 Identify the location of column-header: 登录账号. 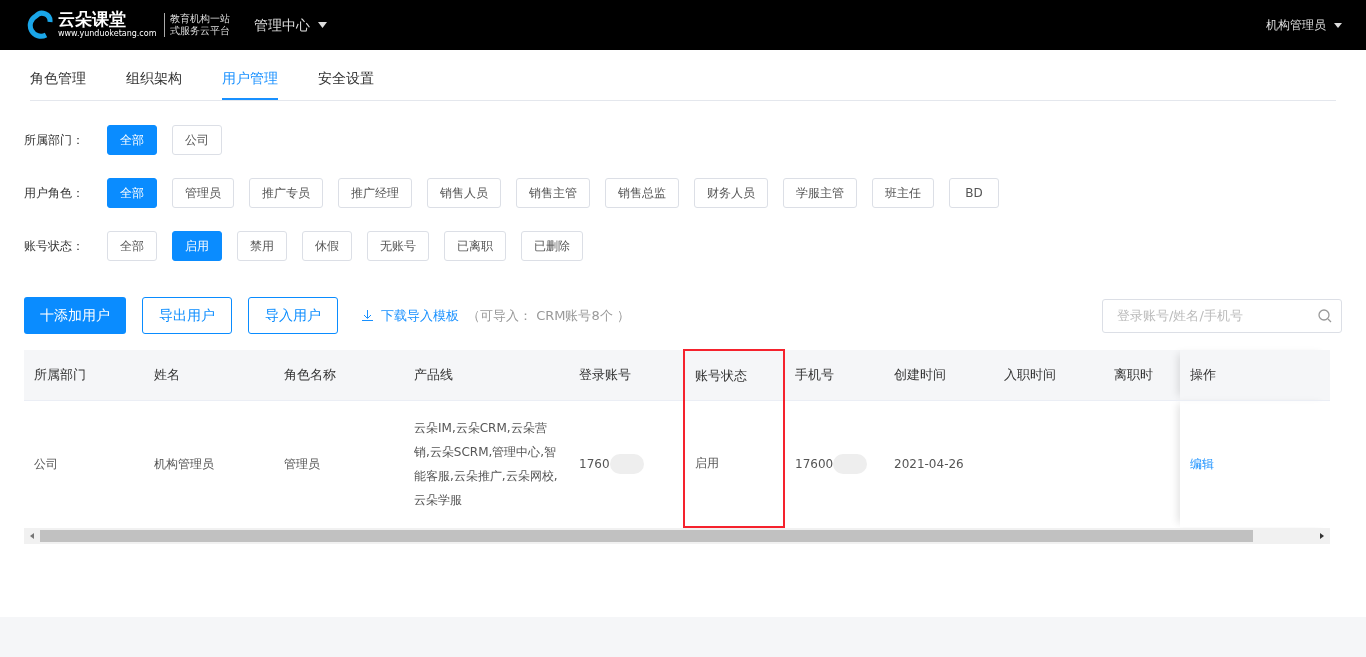
(626, 375).